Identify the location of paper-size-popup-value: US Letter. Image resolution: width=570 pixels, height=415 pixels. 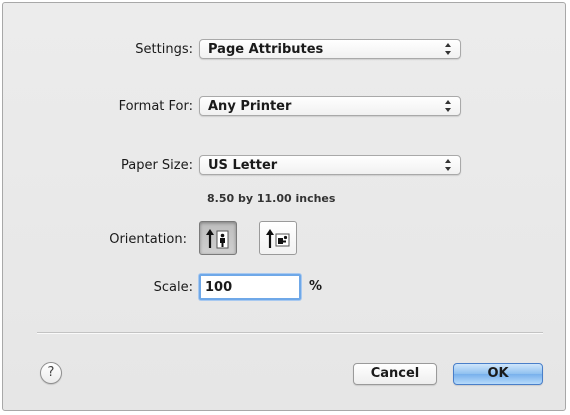
(243, 165).